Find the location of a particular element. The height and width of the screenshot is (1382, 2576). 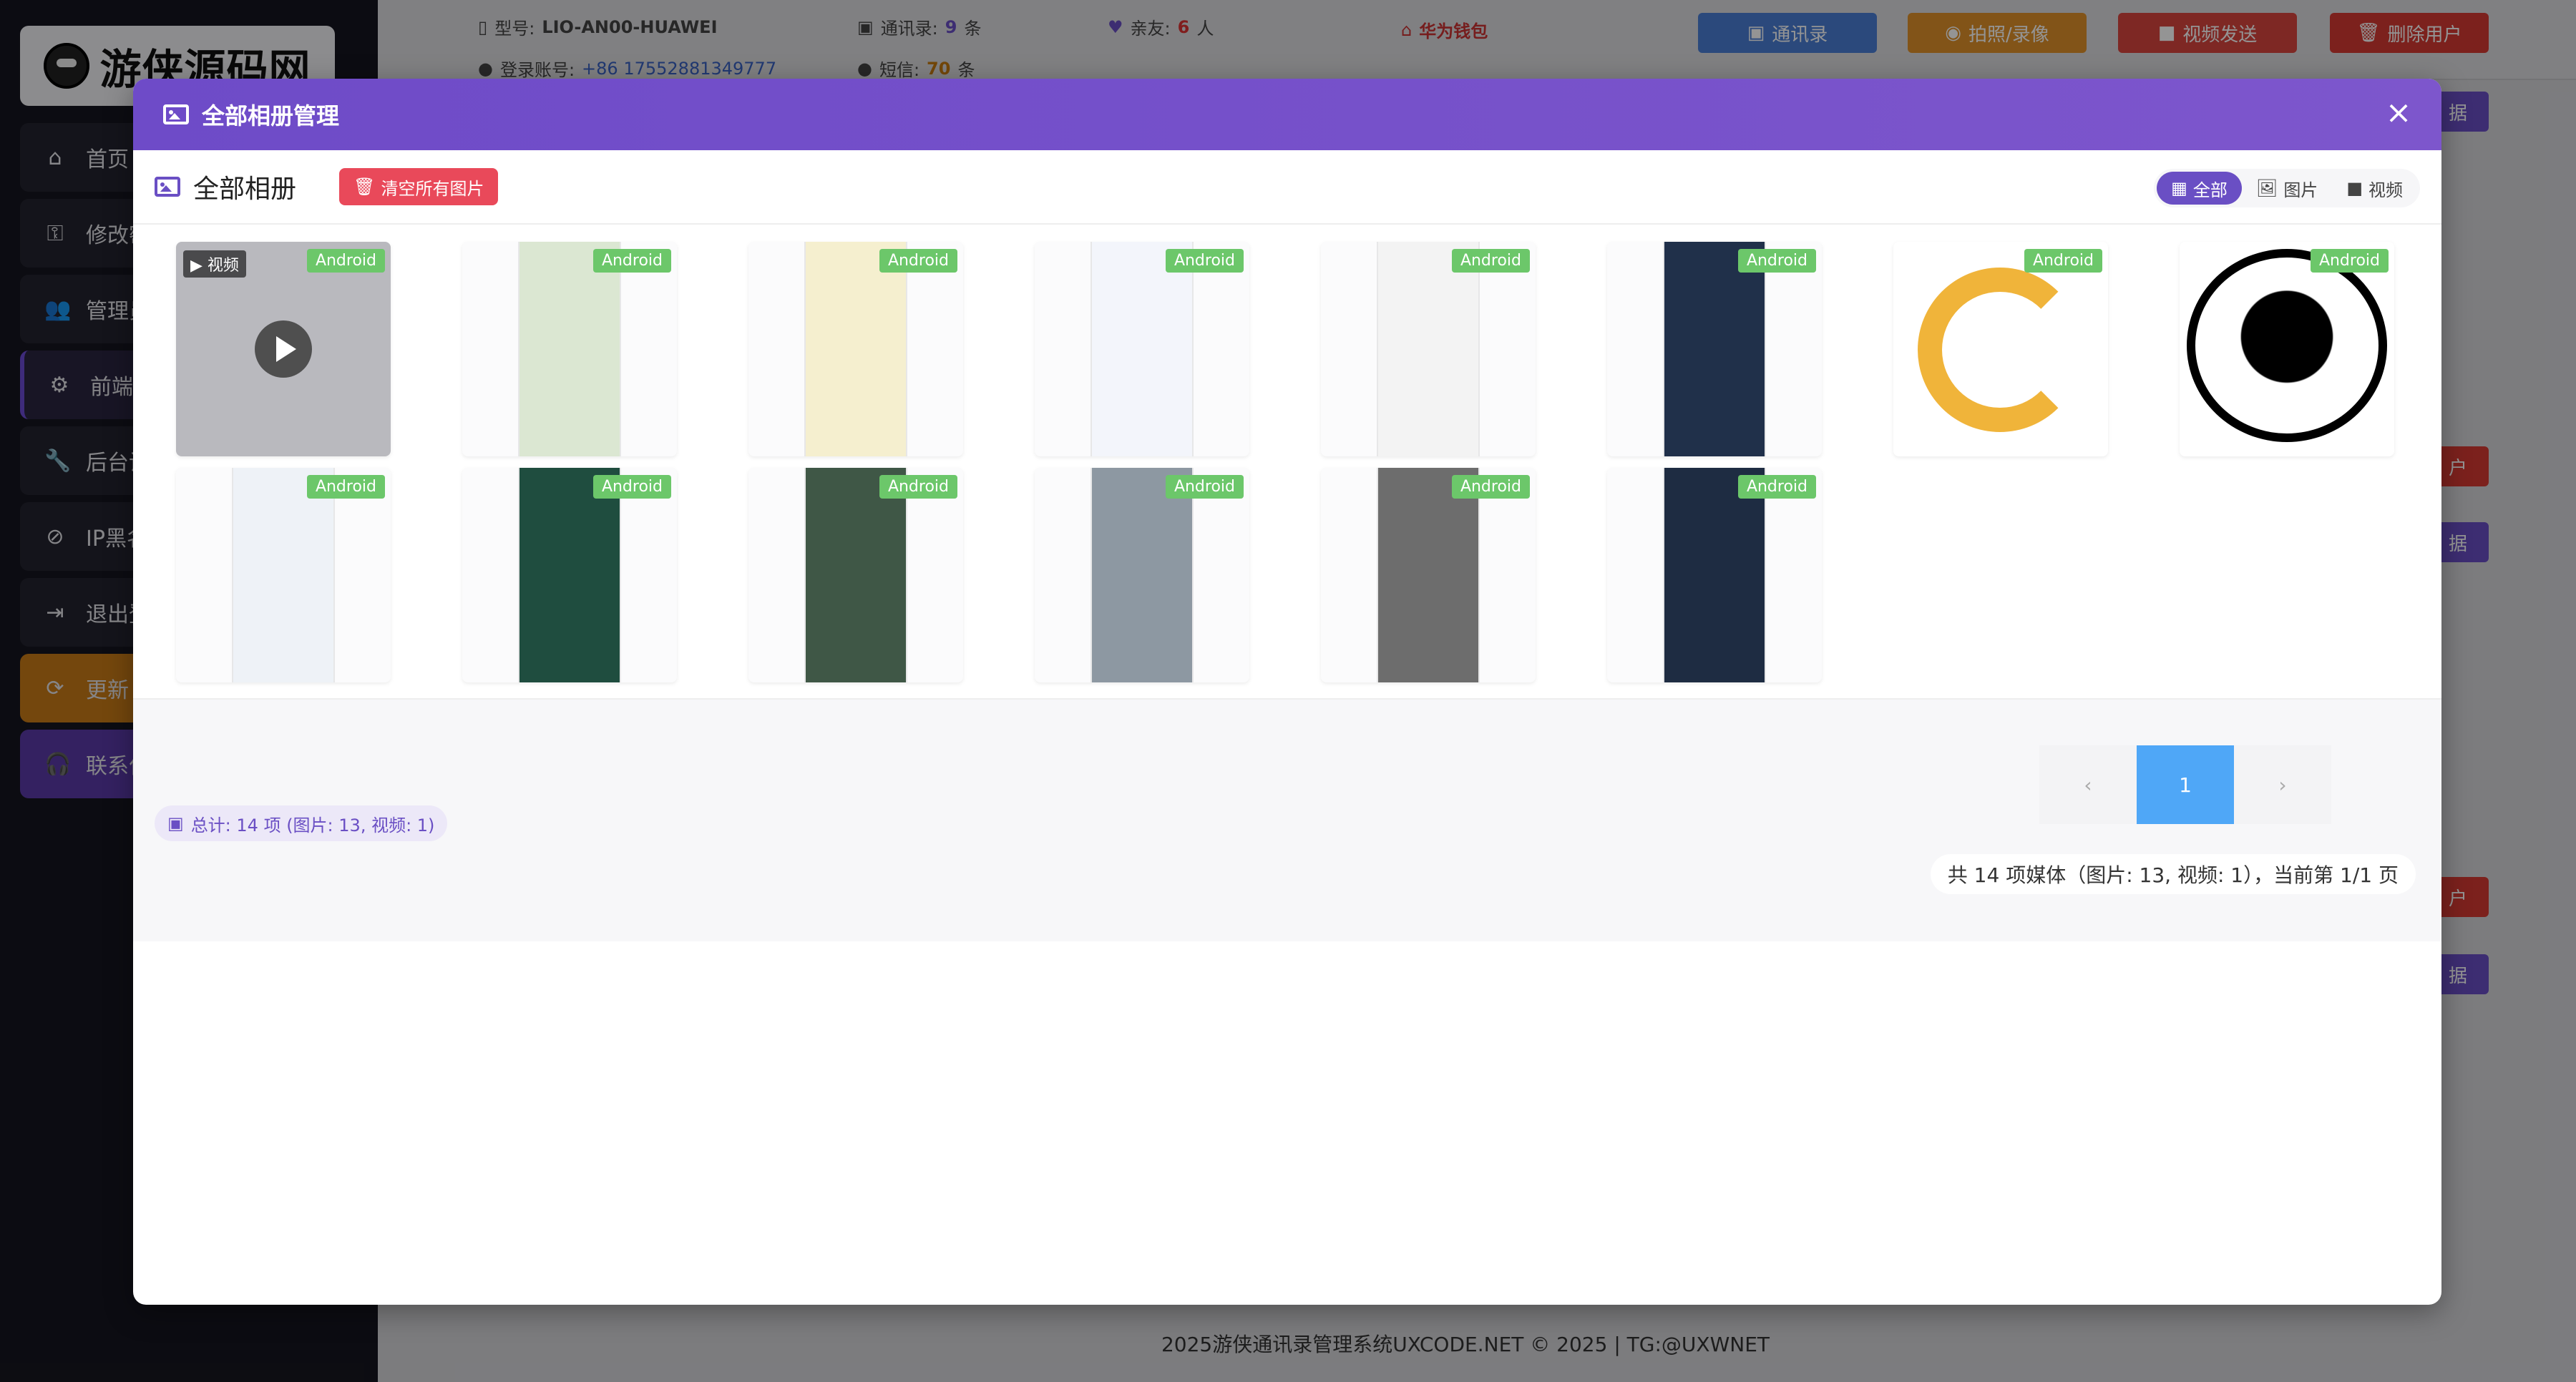

grid-icon: ▦ is located at coordinates (2179, 188).